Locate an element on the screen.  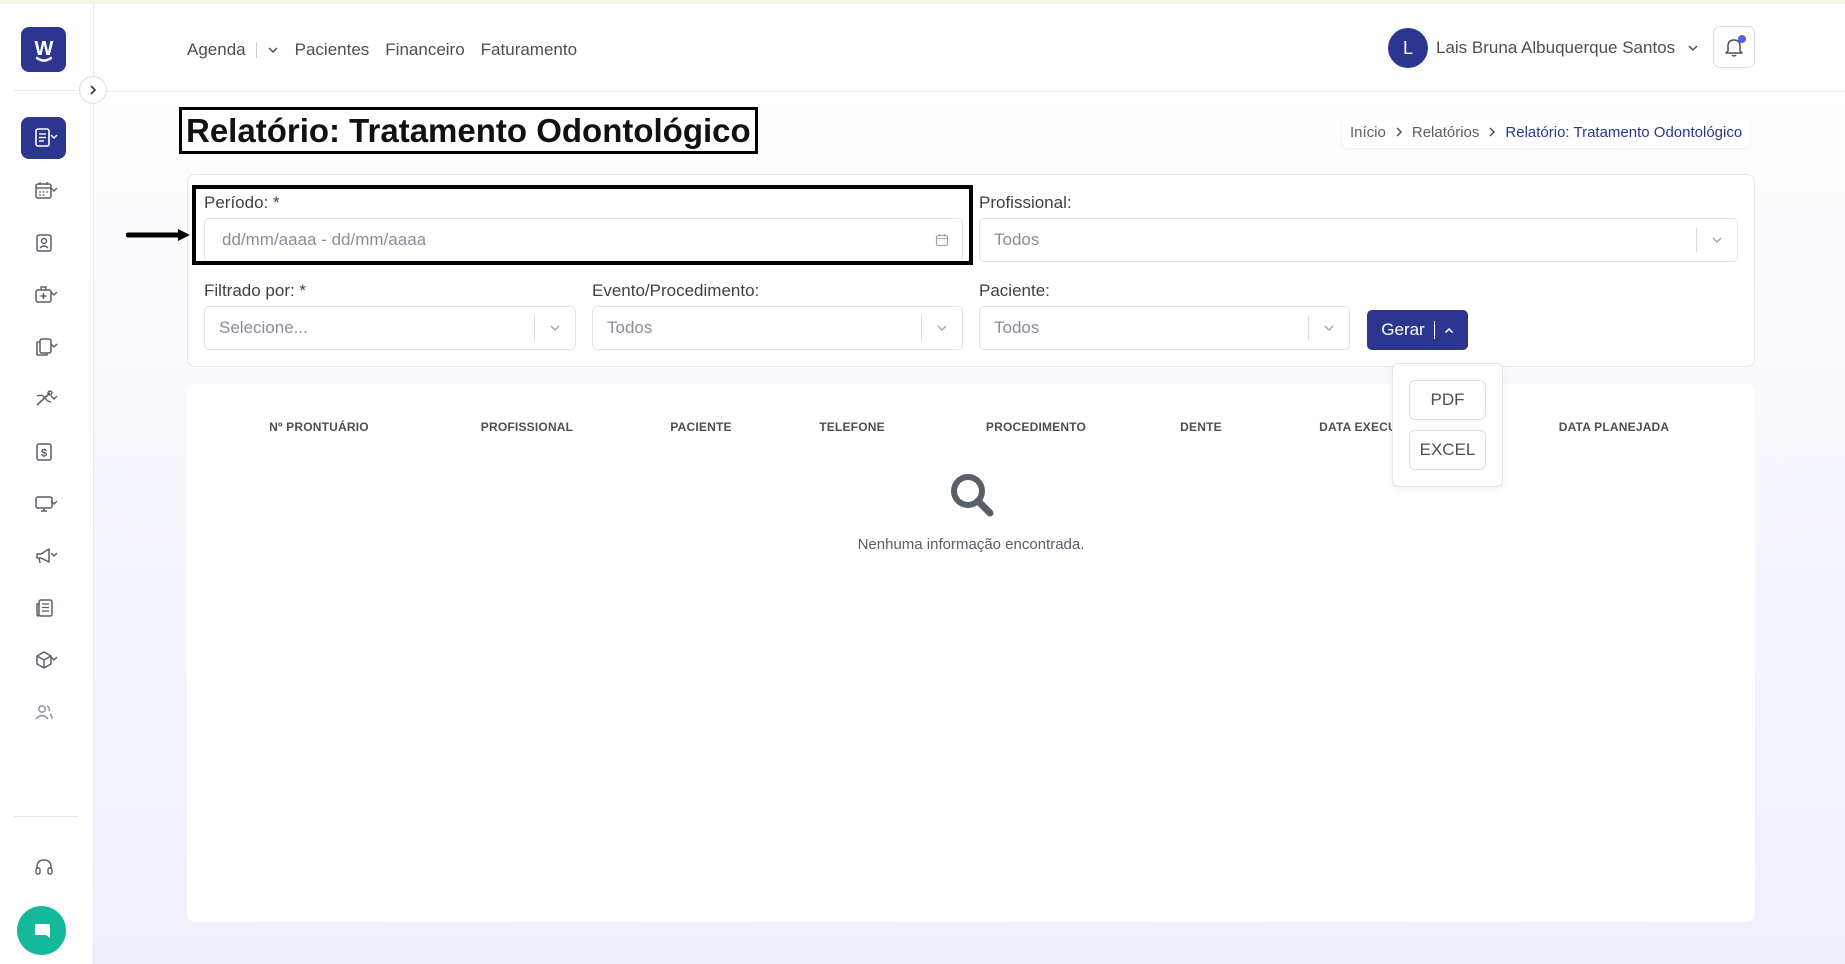
paciente-value: Todos is located at coordinates (1017, 327).